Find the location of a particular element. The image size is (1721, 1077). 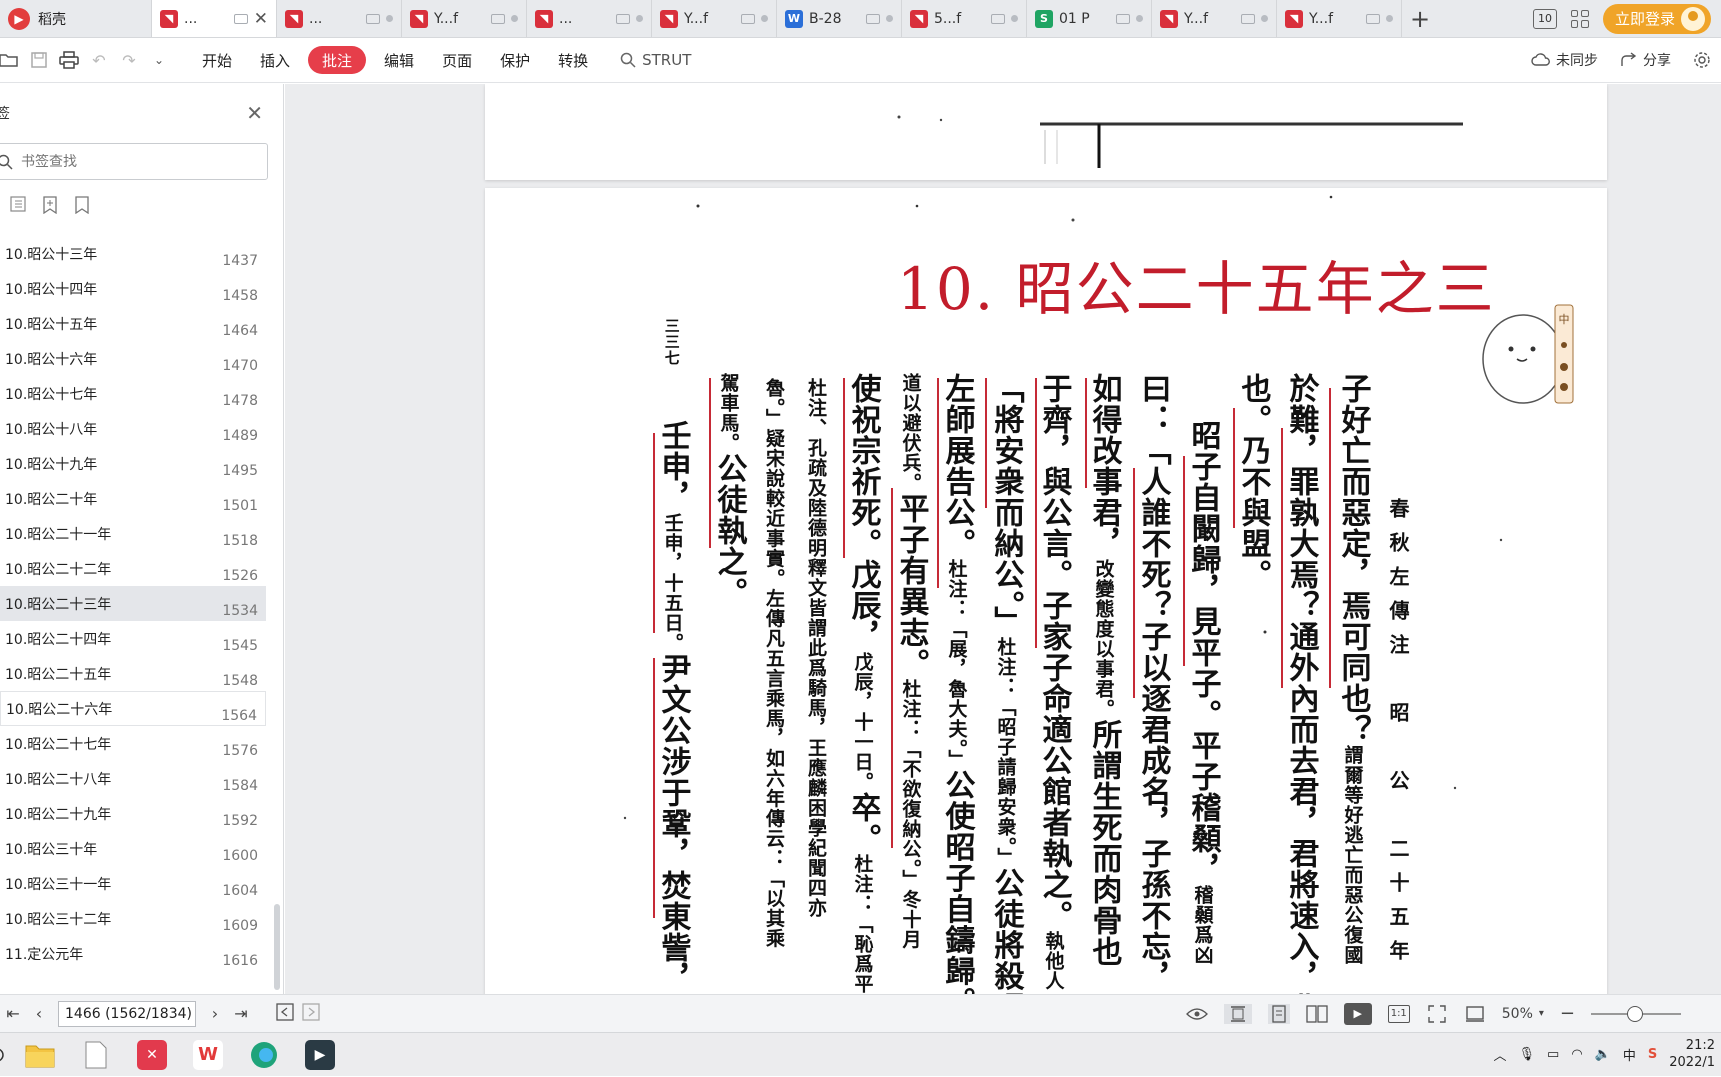

wps-office-icon: W is located at coordinates (208, 1055).